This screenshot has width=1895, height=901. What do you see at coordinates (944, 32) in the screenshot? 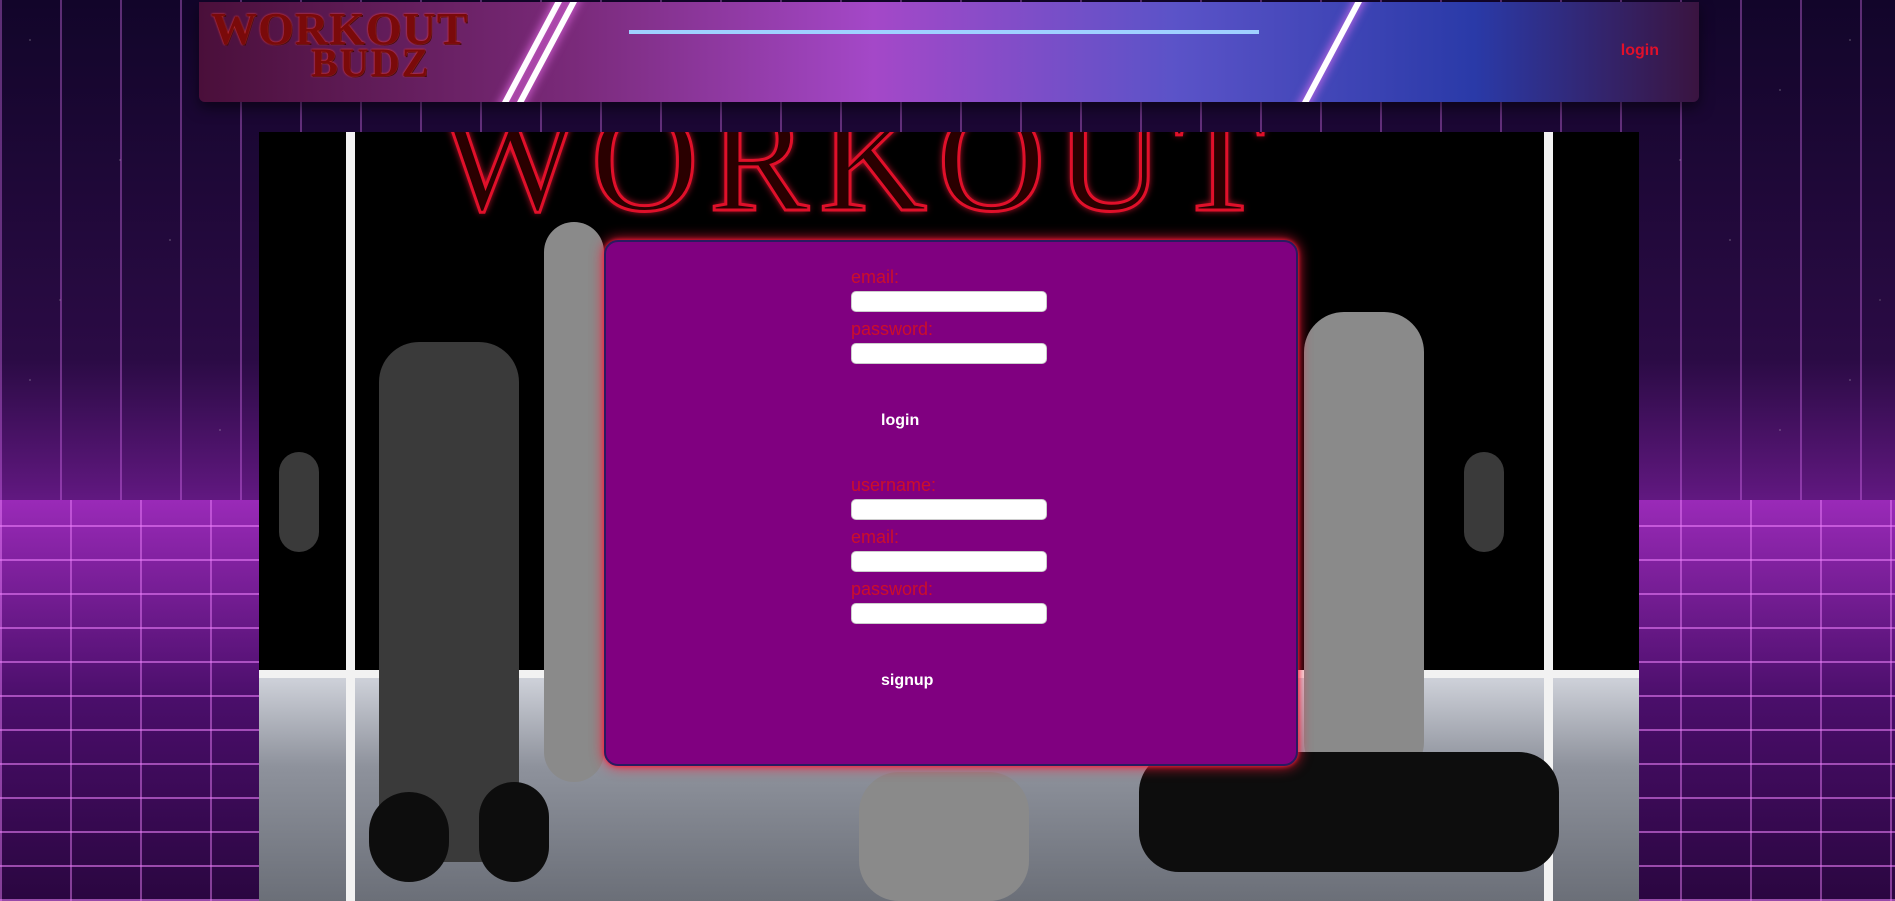
I see `decor-triangle` at bounding box center [944, 32].